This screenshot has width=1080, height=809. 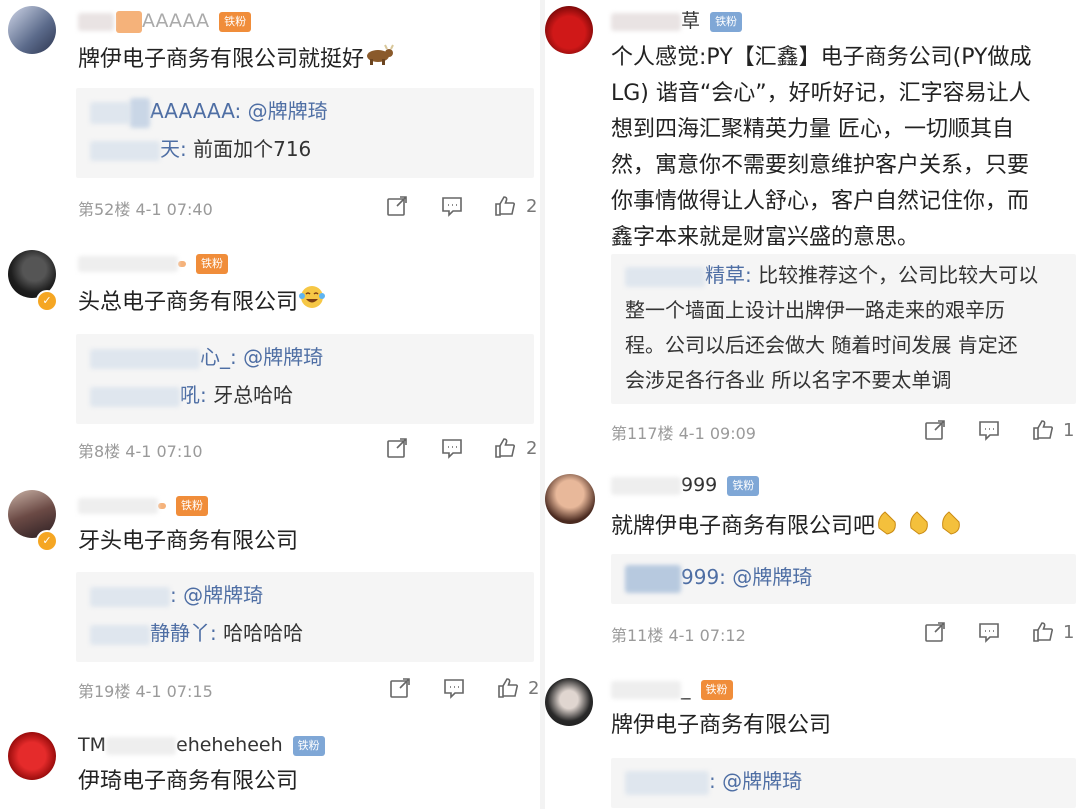 I want to click on laughing-crying-emoji-icon, so click(x=312, y=303).